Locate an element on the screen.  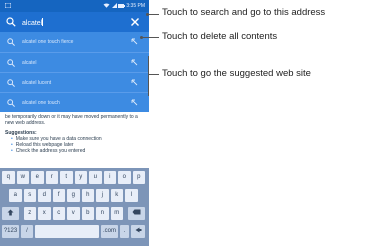
key-q: q is located at coordinates (8, 177).